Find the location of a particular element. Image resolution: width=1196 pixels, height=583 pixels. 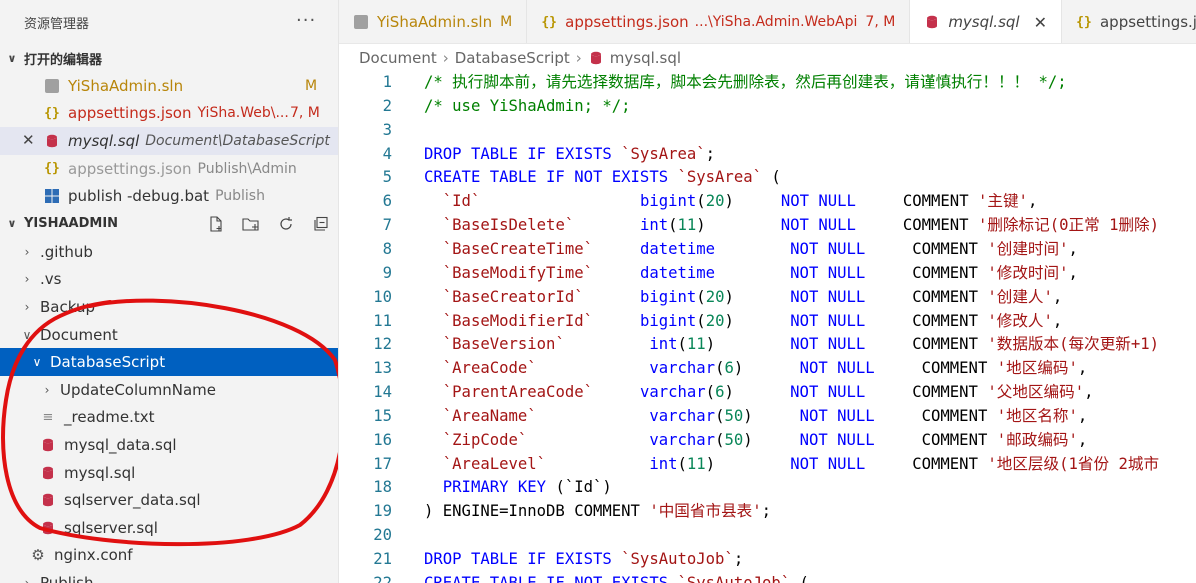

tree-item-mysql-data-sql: mysql_data.sql is located at coordinates (169, 445).